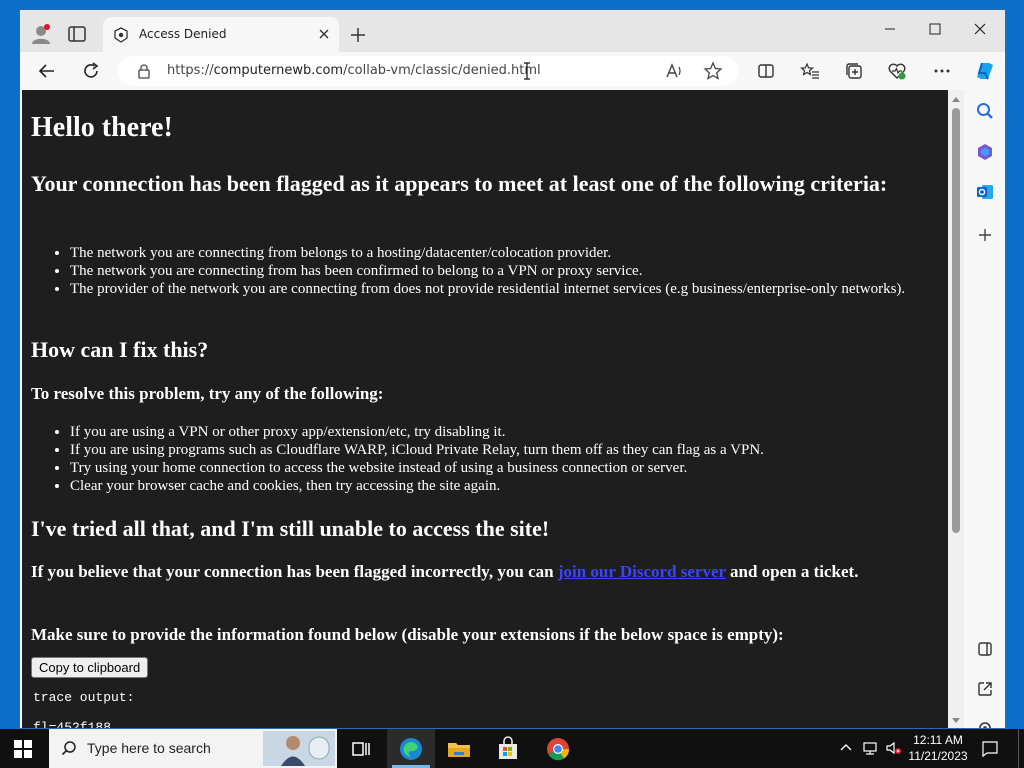 The width and height of the screenshot is (1024, 768). I want to click on read-aloud-icon, so click(674, 71).